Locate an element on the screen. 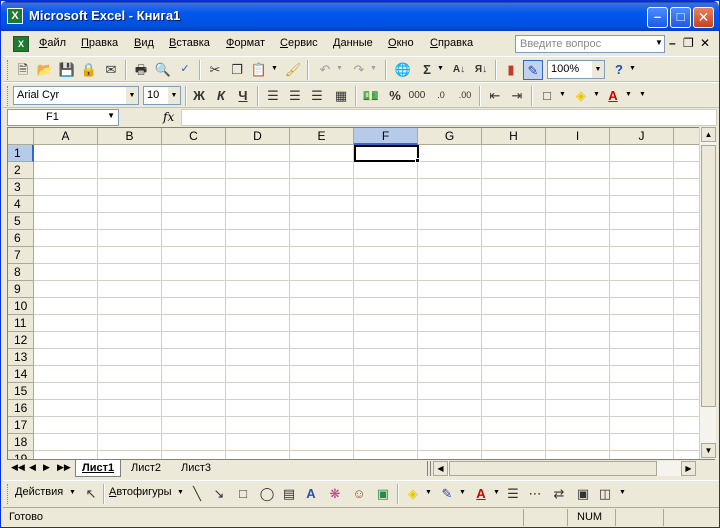 This screenshot has height=528, width=720. font-color-icon: A is located at coordinates (613, 96).